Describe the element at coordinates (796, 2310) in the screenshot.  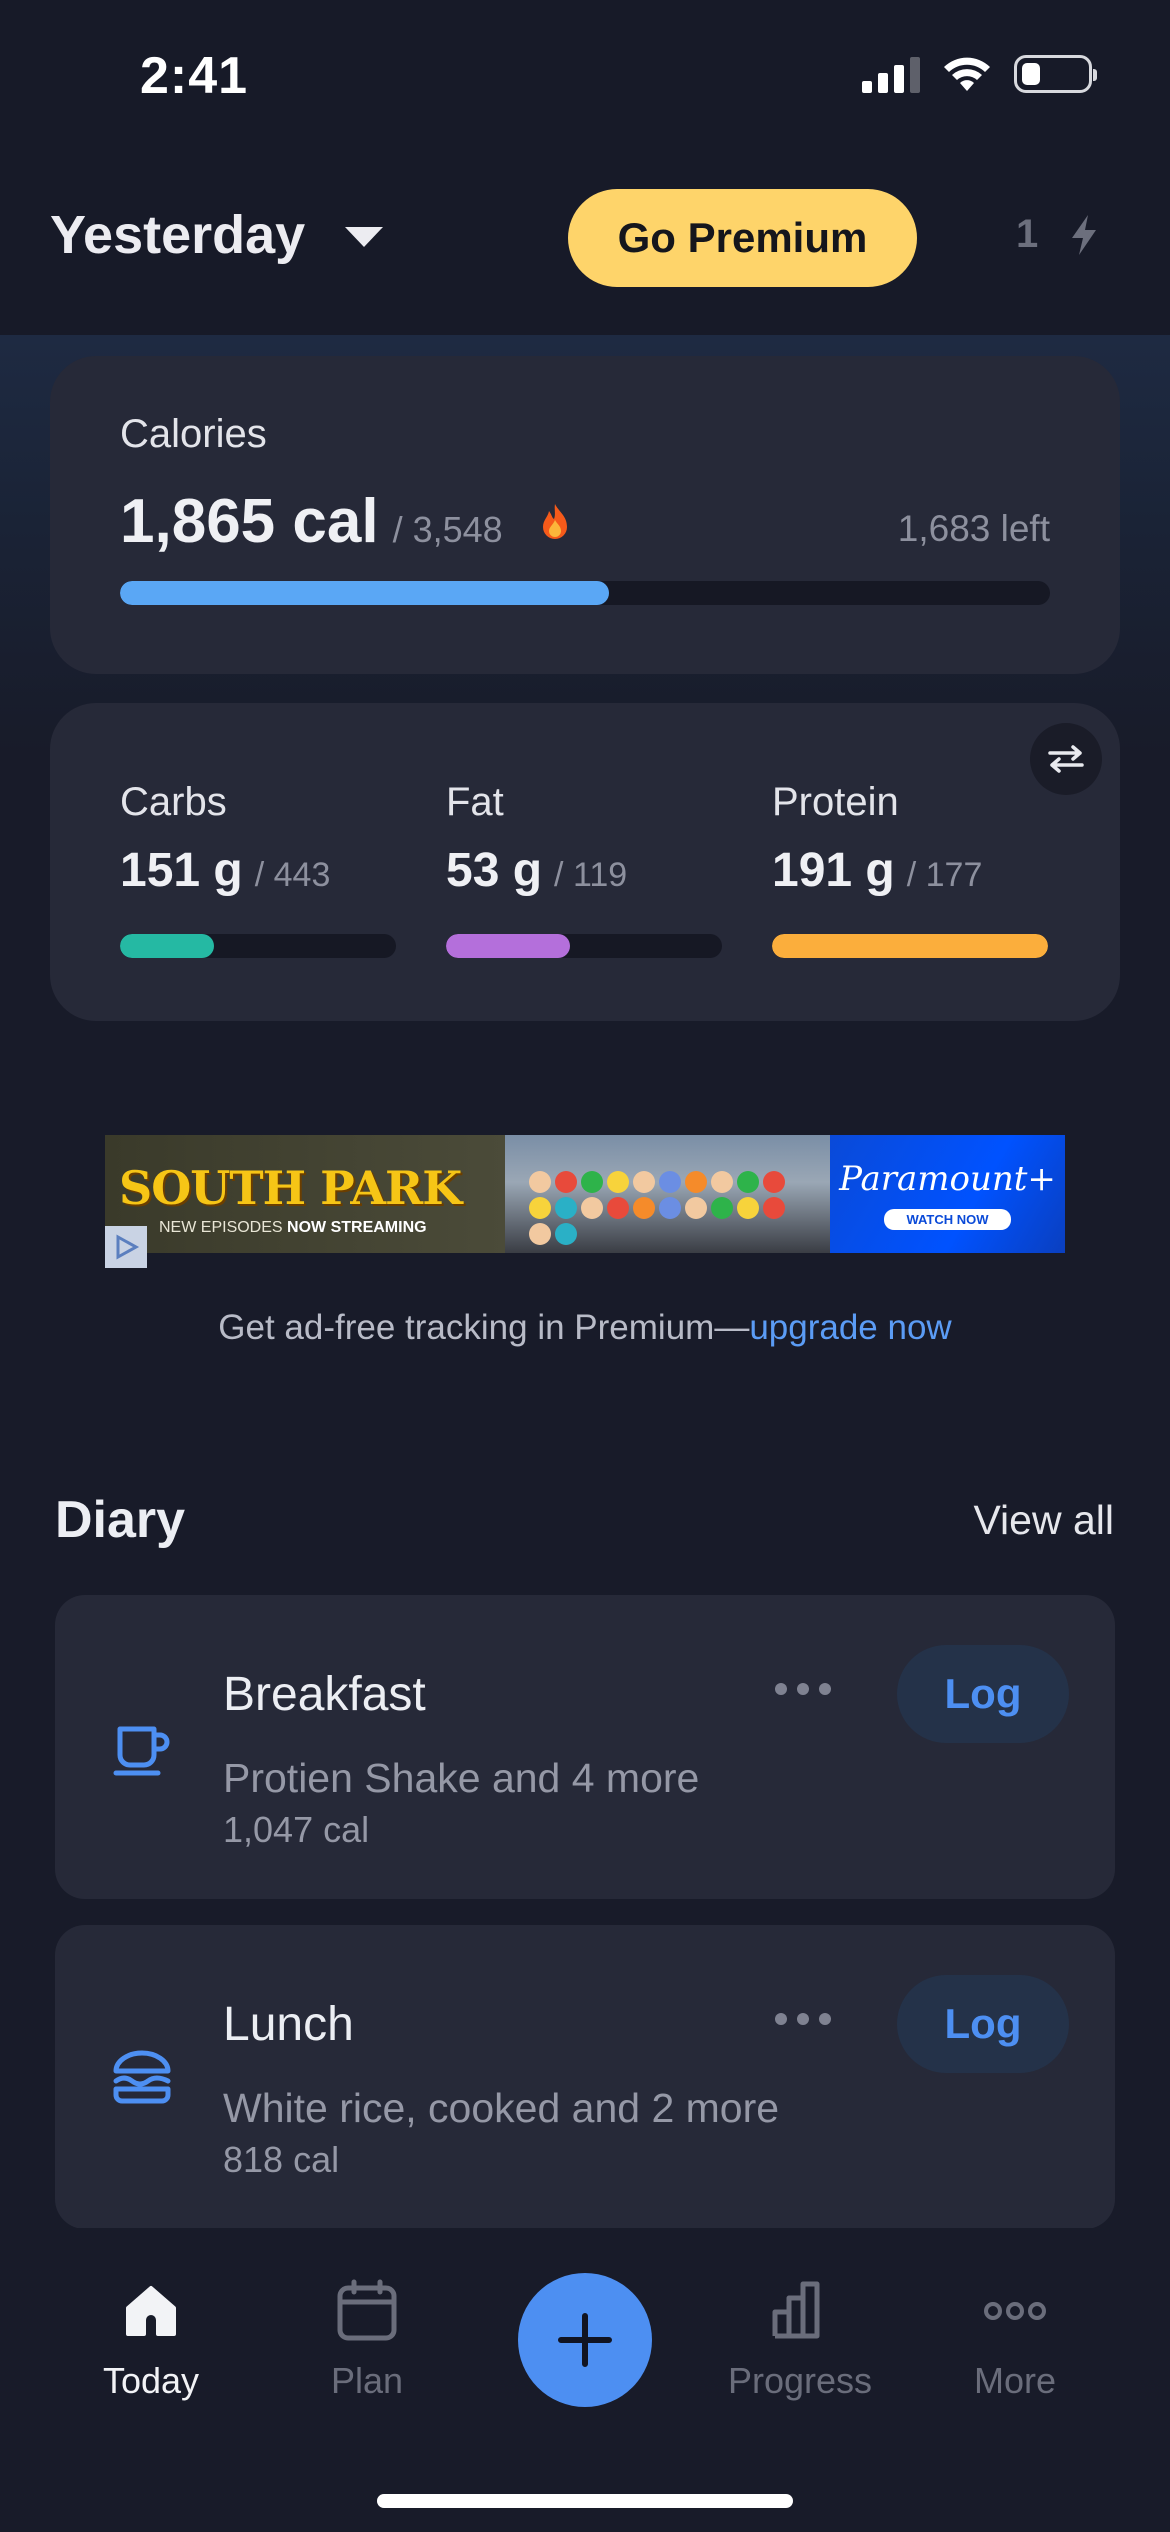
I see `bar-chart-icon` at that location.